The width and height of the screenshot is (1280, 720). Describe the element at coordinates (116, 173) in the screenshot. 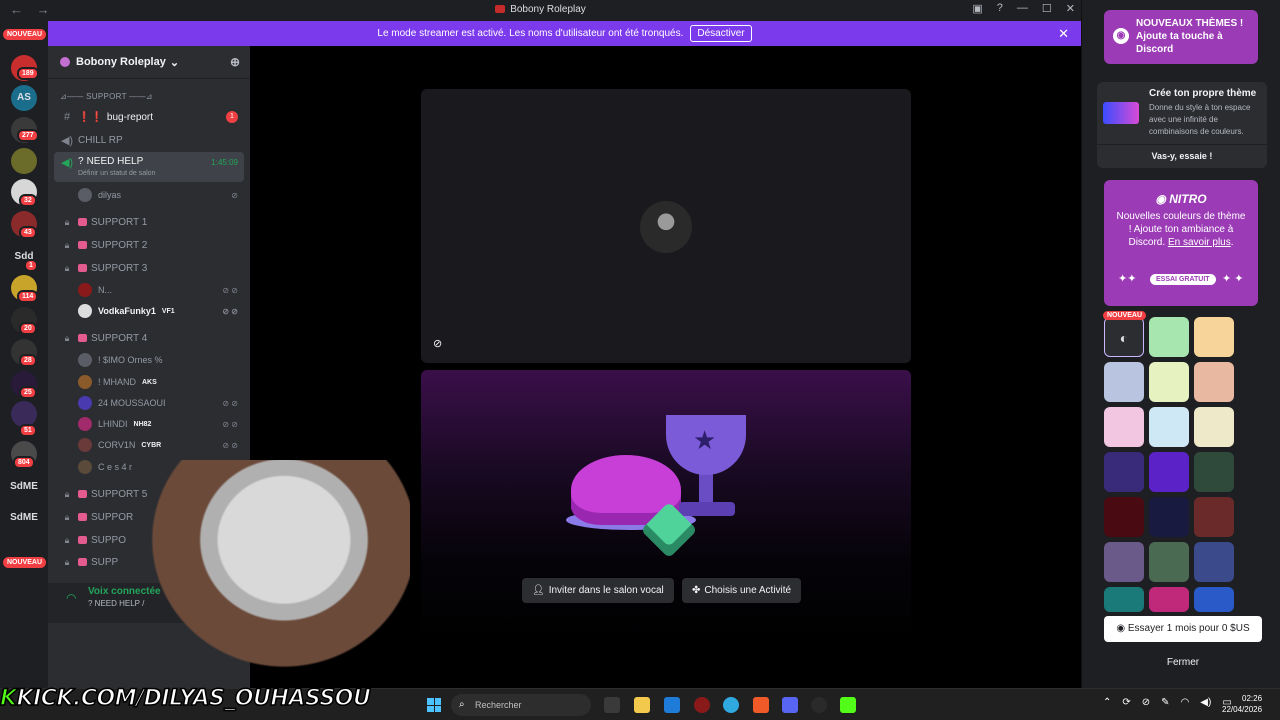

I see `channel-status: Définir un statut de salon` at that location.